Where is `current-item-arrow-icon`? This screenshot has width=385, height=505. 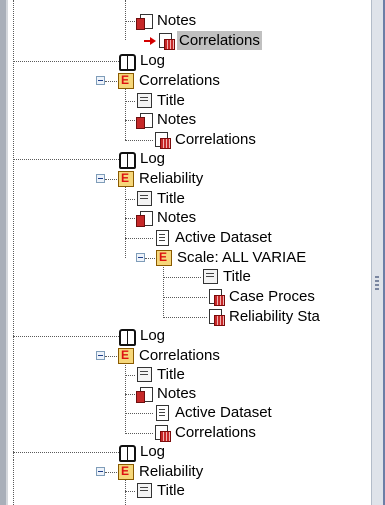 current-item-arrow-icon is located at coordinates (150, 41).